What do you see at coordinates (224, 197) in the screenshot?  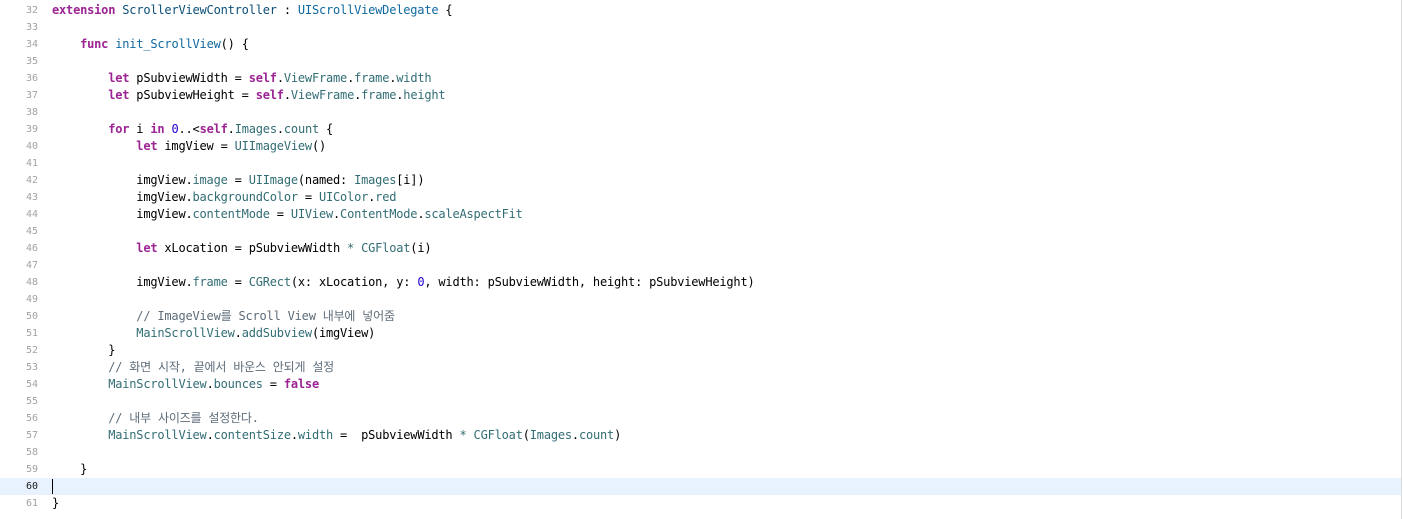 I see `code-text: imgView.backgroundColor = UIColor.red` at bounding box center [224, 197].